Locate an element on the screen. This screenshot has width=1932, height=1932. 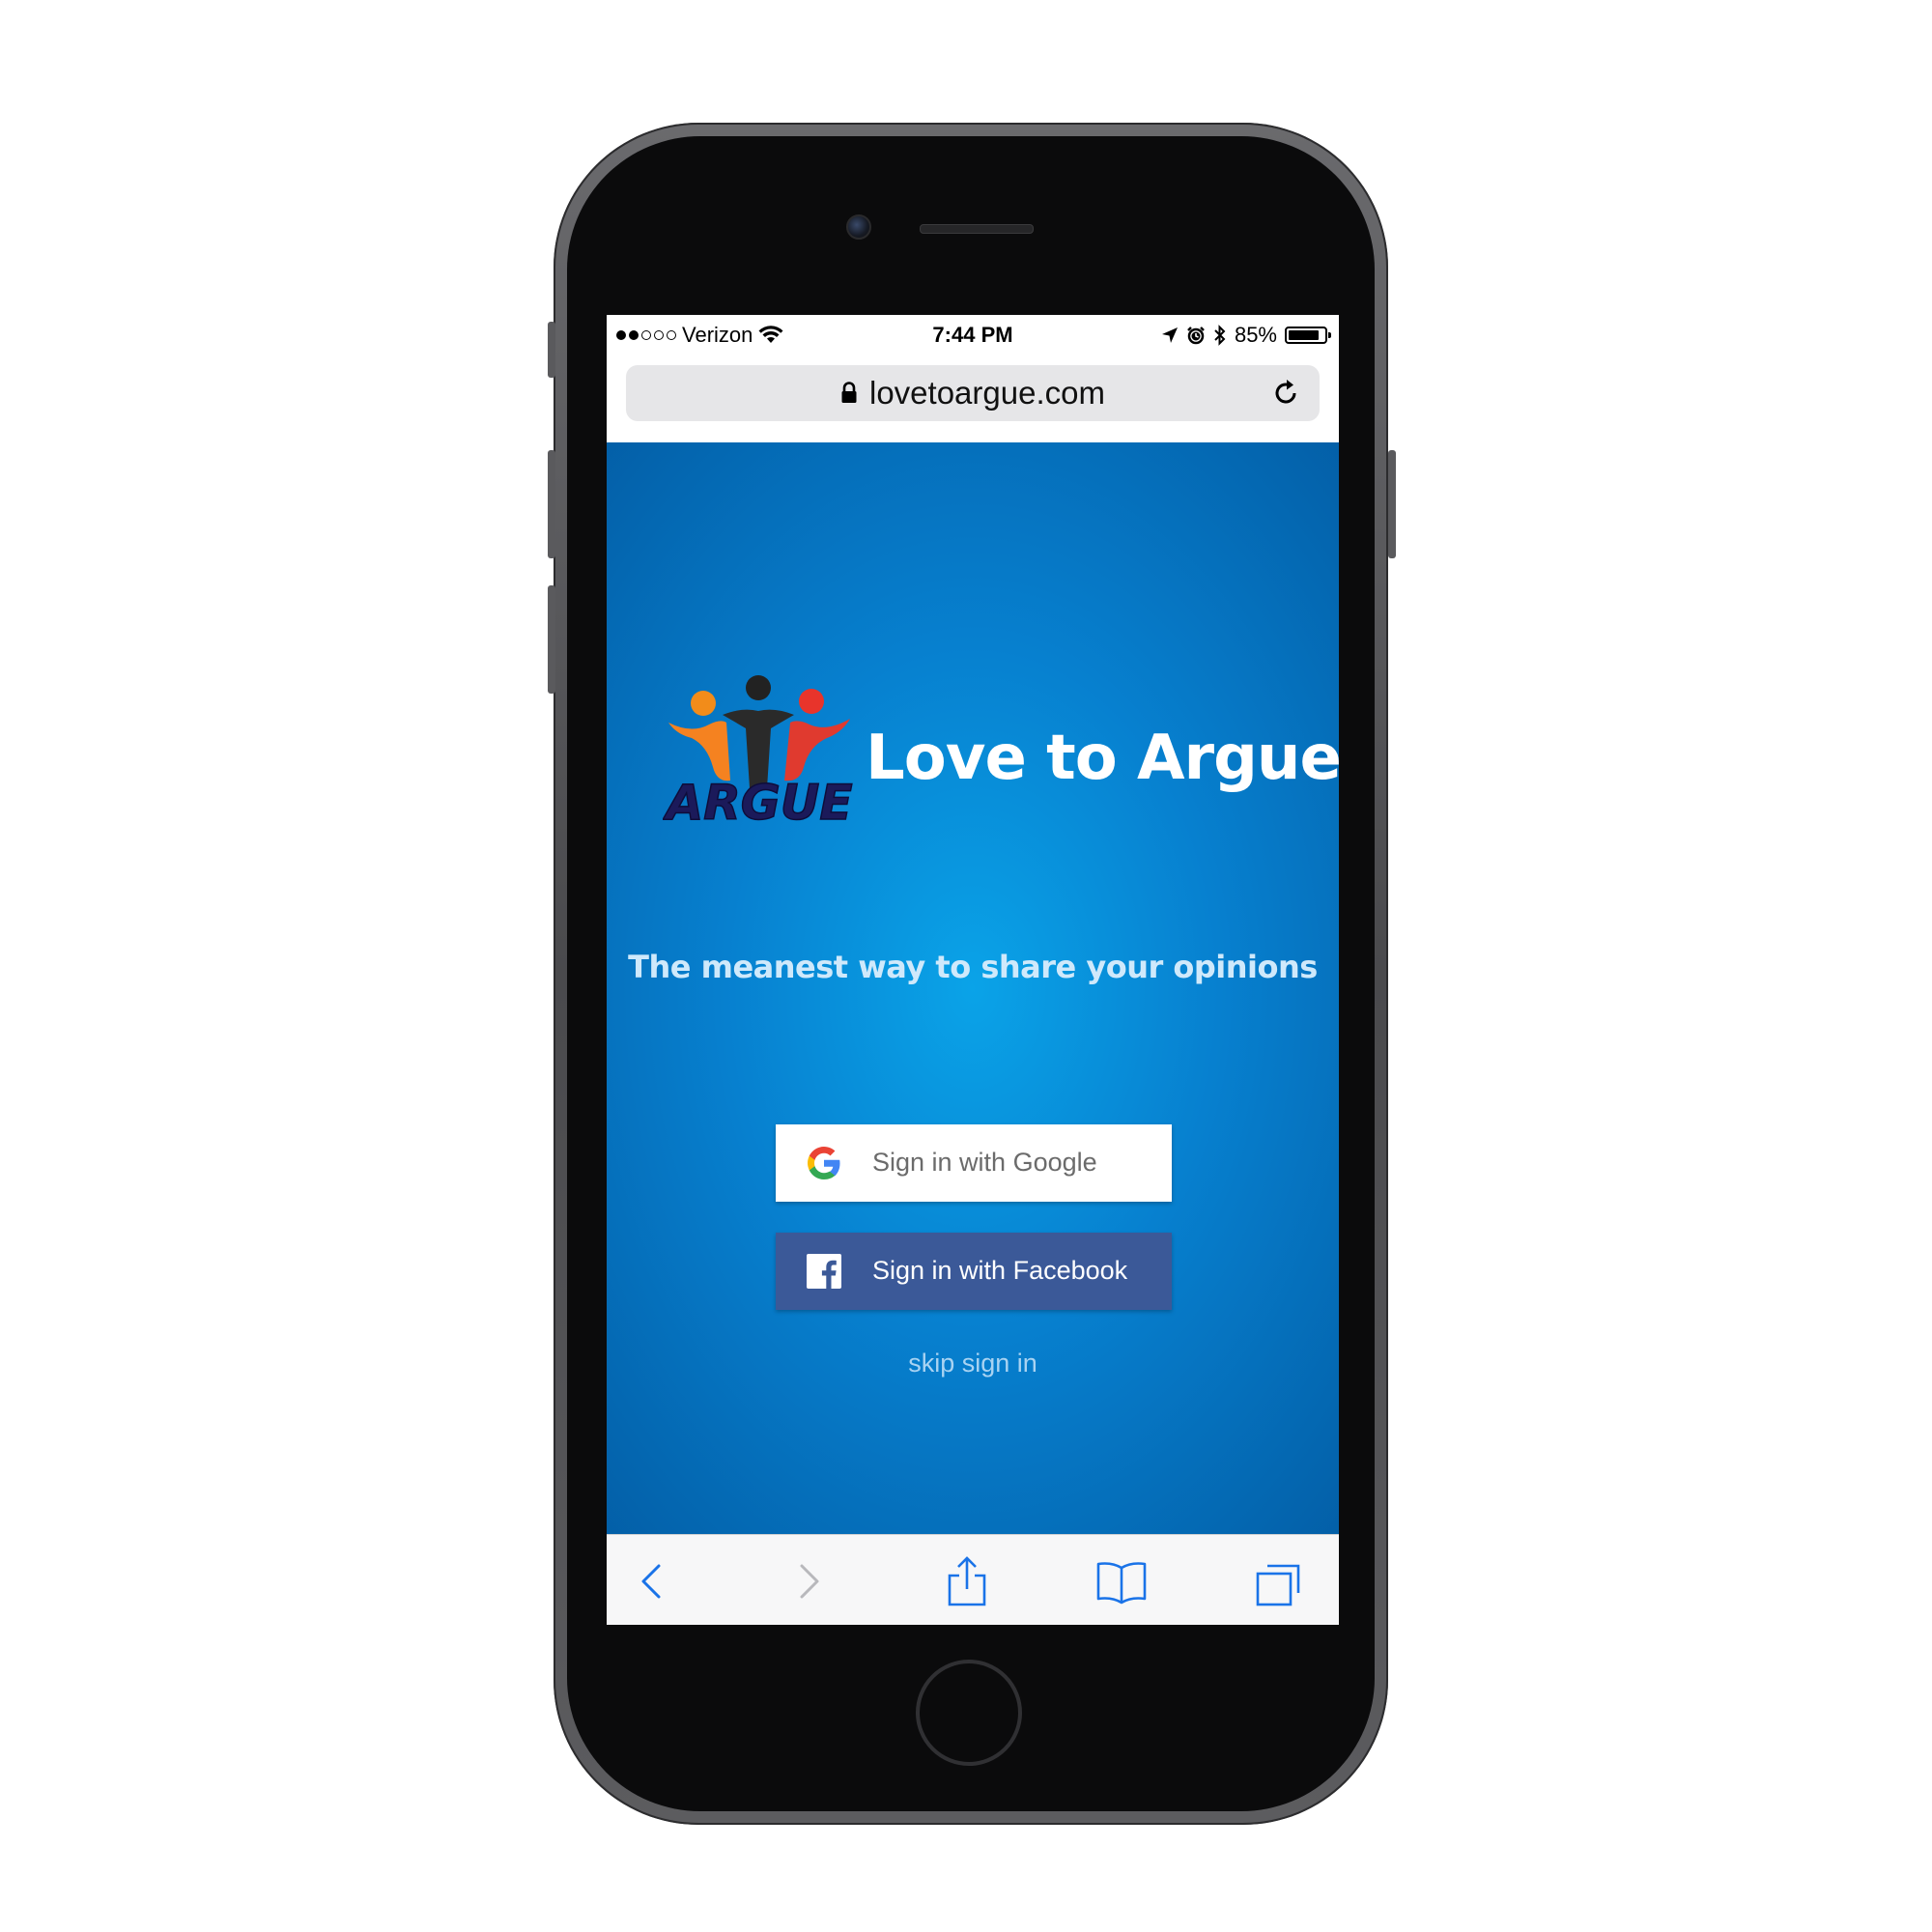
sign-in-facebook-button: Sign in with Facebook is located at coordinates (974, 1271).